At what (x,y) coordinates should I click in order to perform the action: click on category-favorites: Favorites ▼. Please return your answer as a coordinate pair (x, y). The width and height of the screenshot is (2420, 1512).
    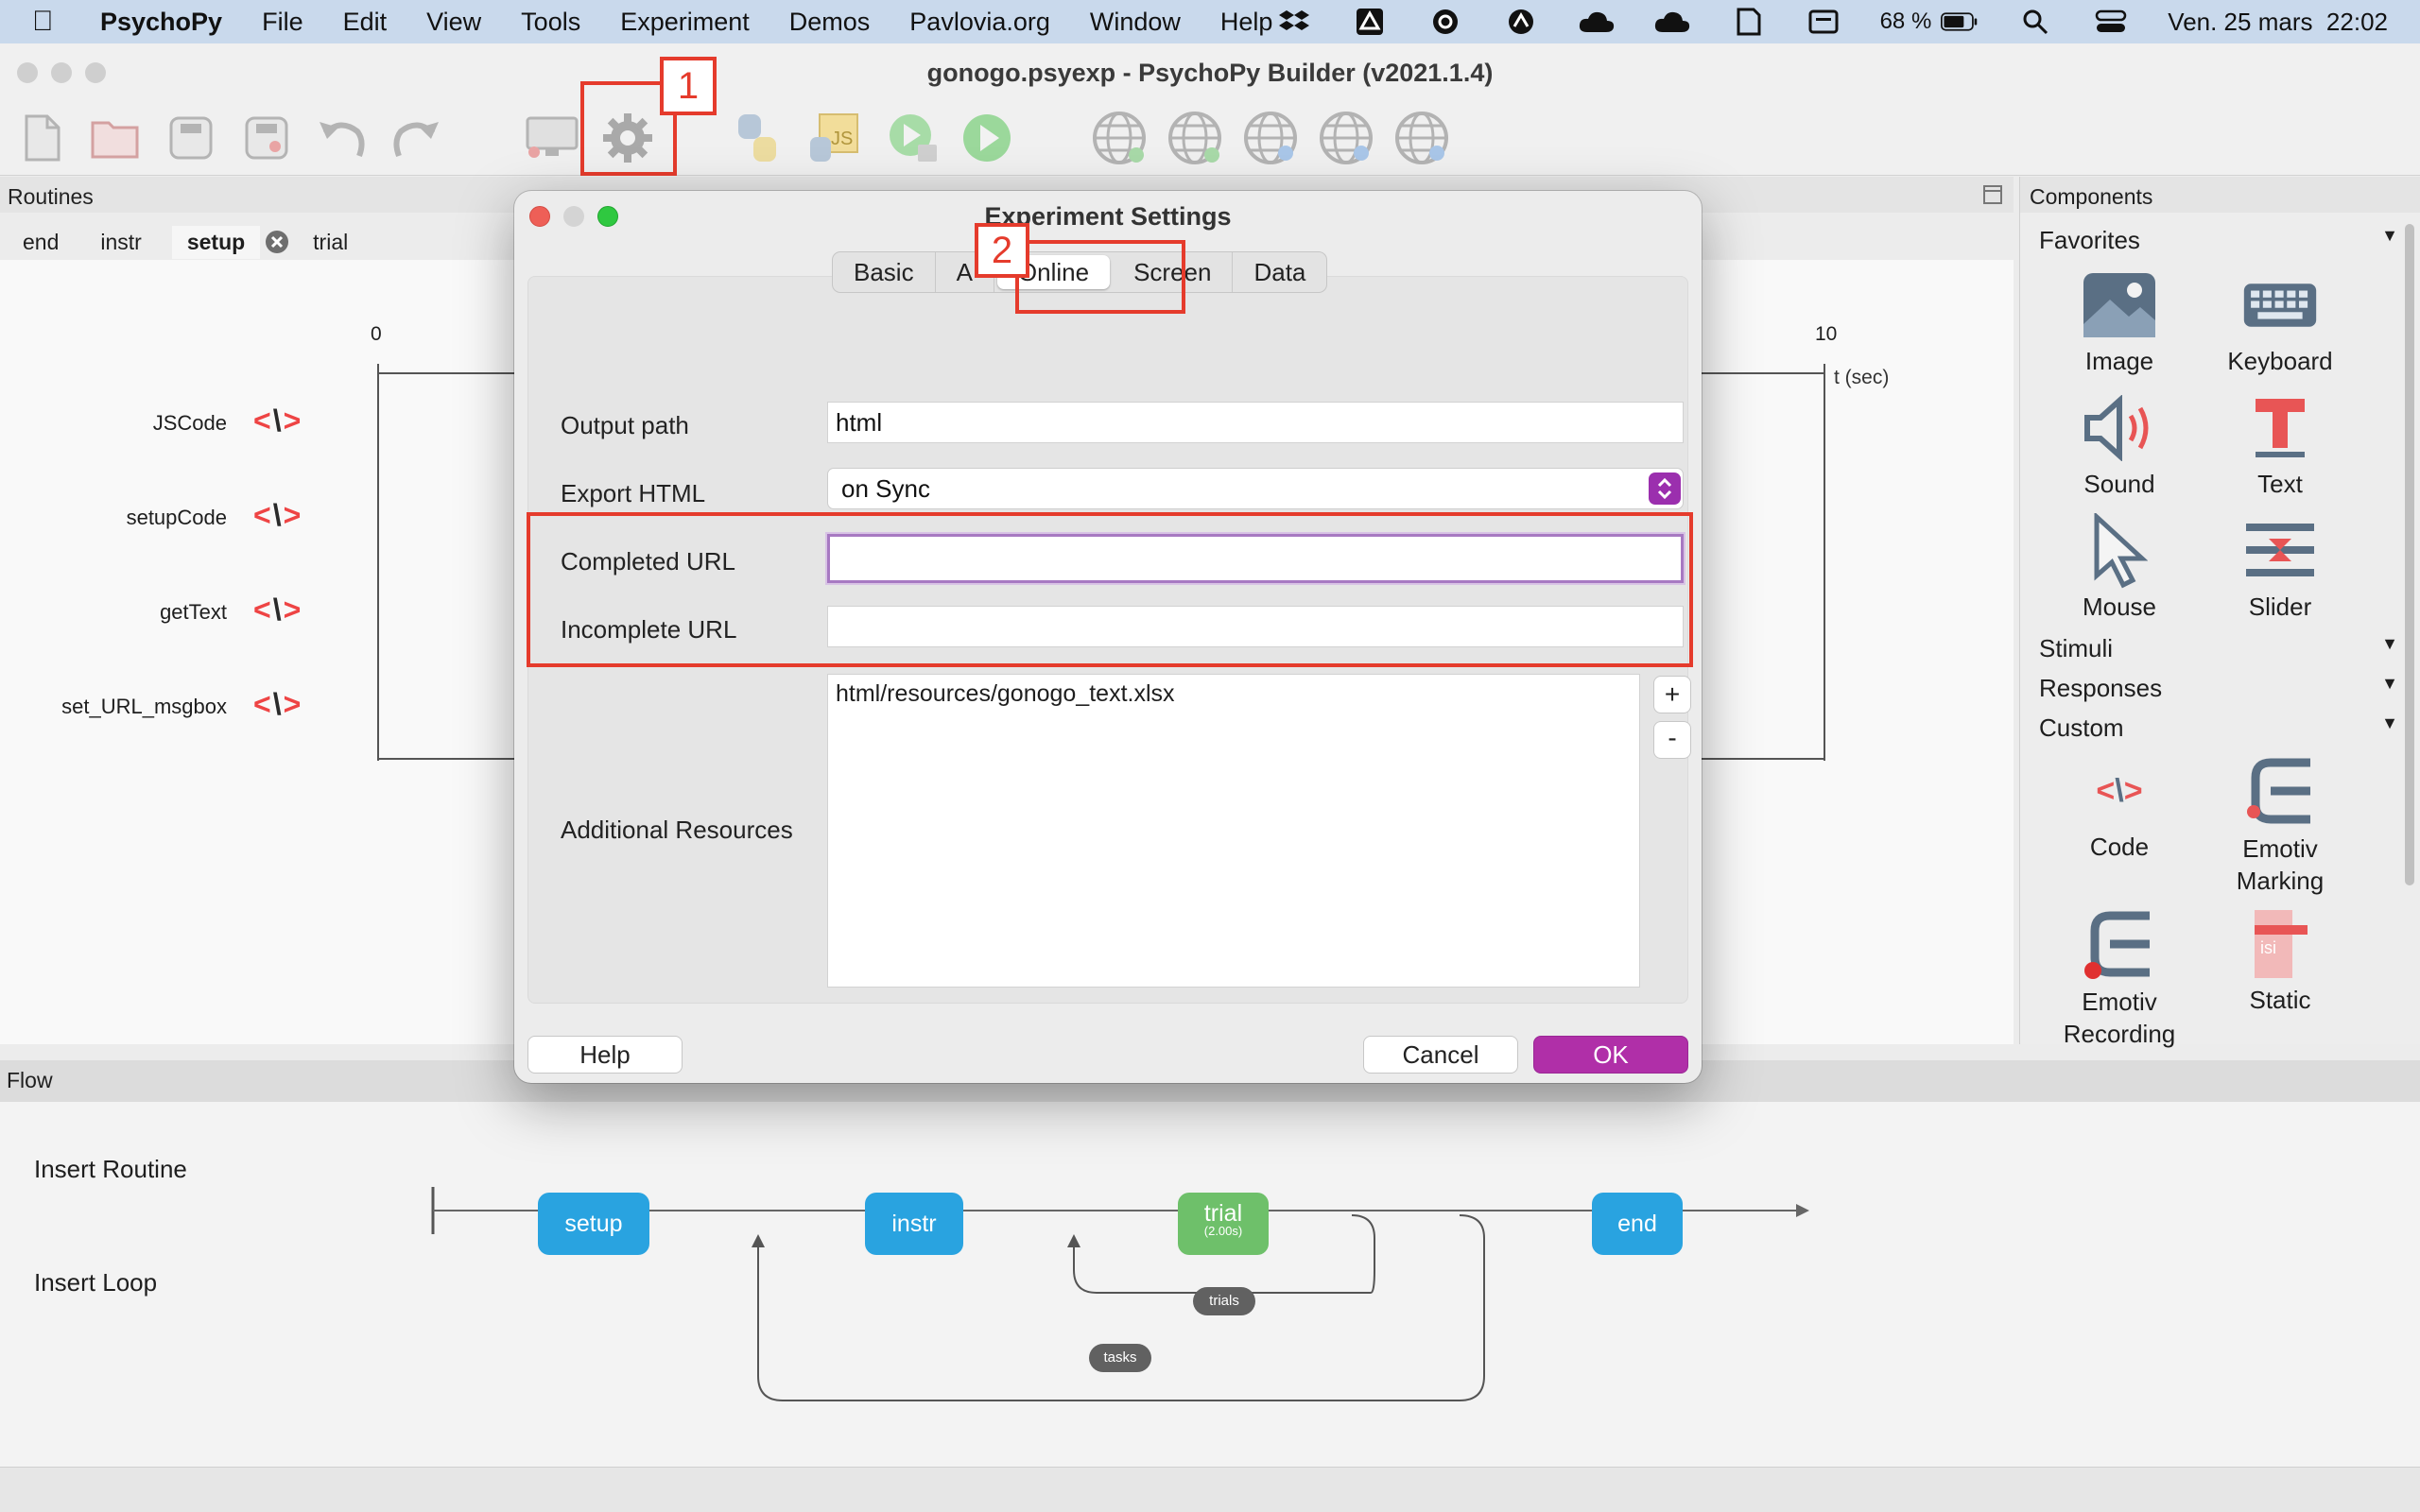
    Looking at the image, I should click on (2218, 240).